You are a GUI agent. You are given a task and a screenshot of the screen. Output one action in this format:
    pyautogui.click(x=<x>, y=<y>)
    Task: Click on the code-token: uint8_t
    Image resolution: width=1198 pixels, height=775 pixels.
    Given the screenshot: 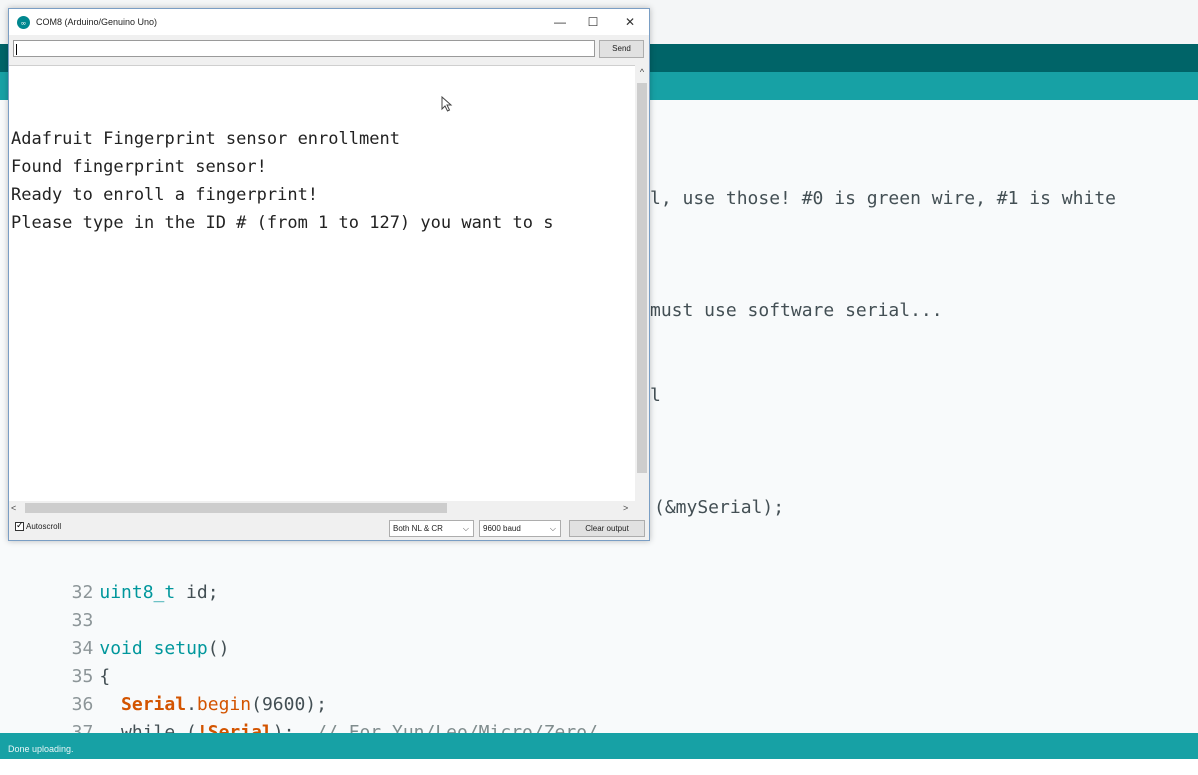 What is the action you would take?
    pyautogui.click(x=137, y=592)
    